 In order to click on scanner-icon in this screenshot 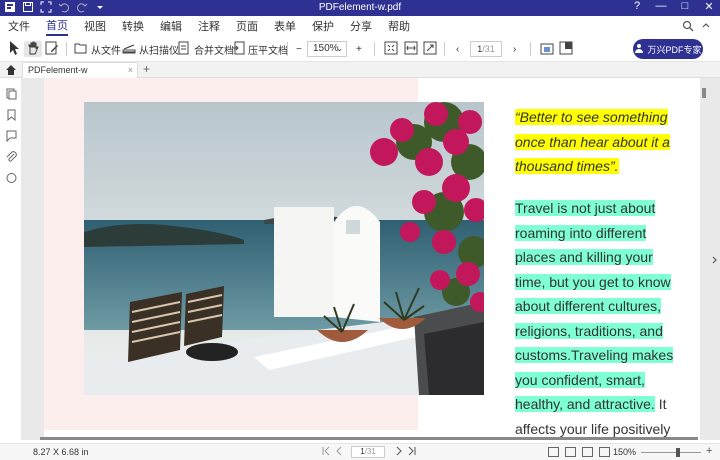, I will do `click(129, 49)`.